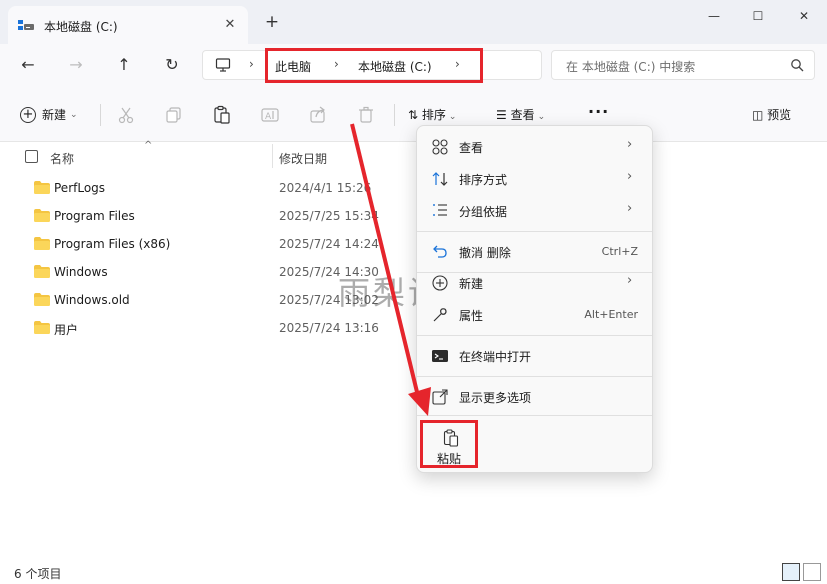 The image size is (827, 584). I want to click on more-options-button: ···, so click(598, 111).